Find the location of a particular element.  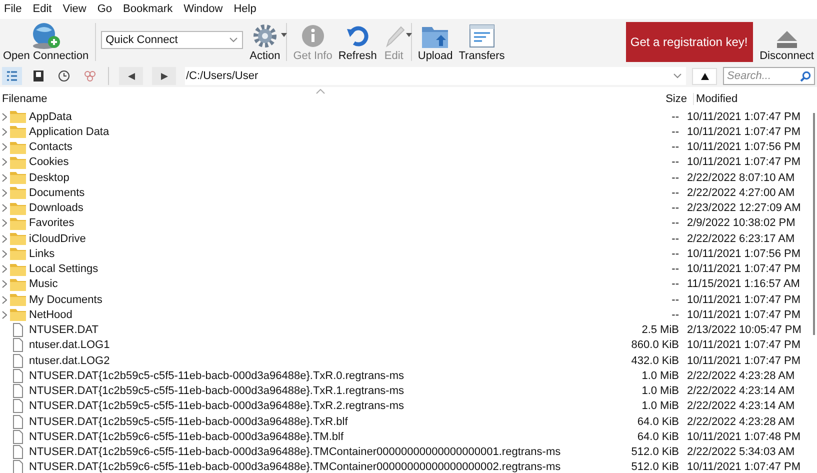

menu-item: Help is located at coordinates (245, 11).